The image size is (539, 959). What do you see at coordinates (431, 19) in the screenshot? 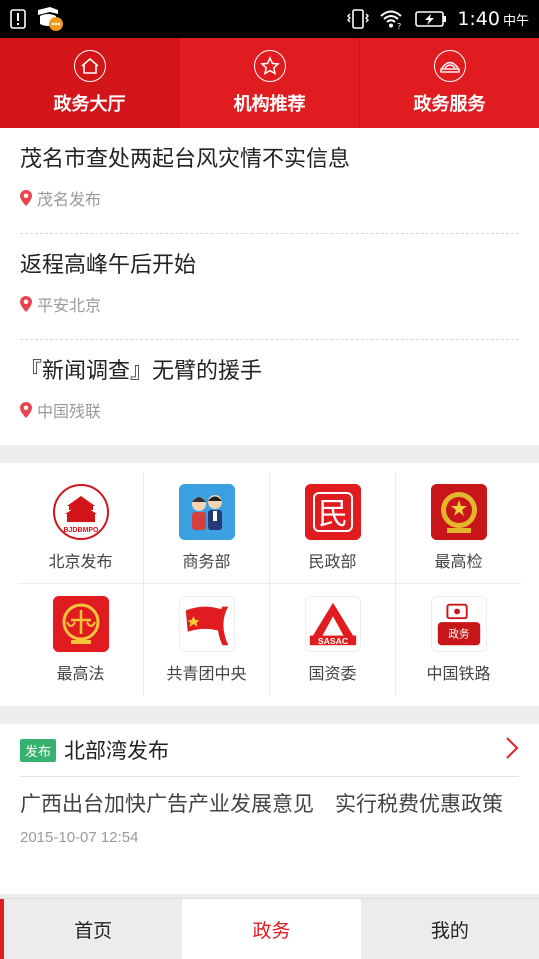
I see `battery-charging-icon` at bounding box center [431, 19].